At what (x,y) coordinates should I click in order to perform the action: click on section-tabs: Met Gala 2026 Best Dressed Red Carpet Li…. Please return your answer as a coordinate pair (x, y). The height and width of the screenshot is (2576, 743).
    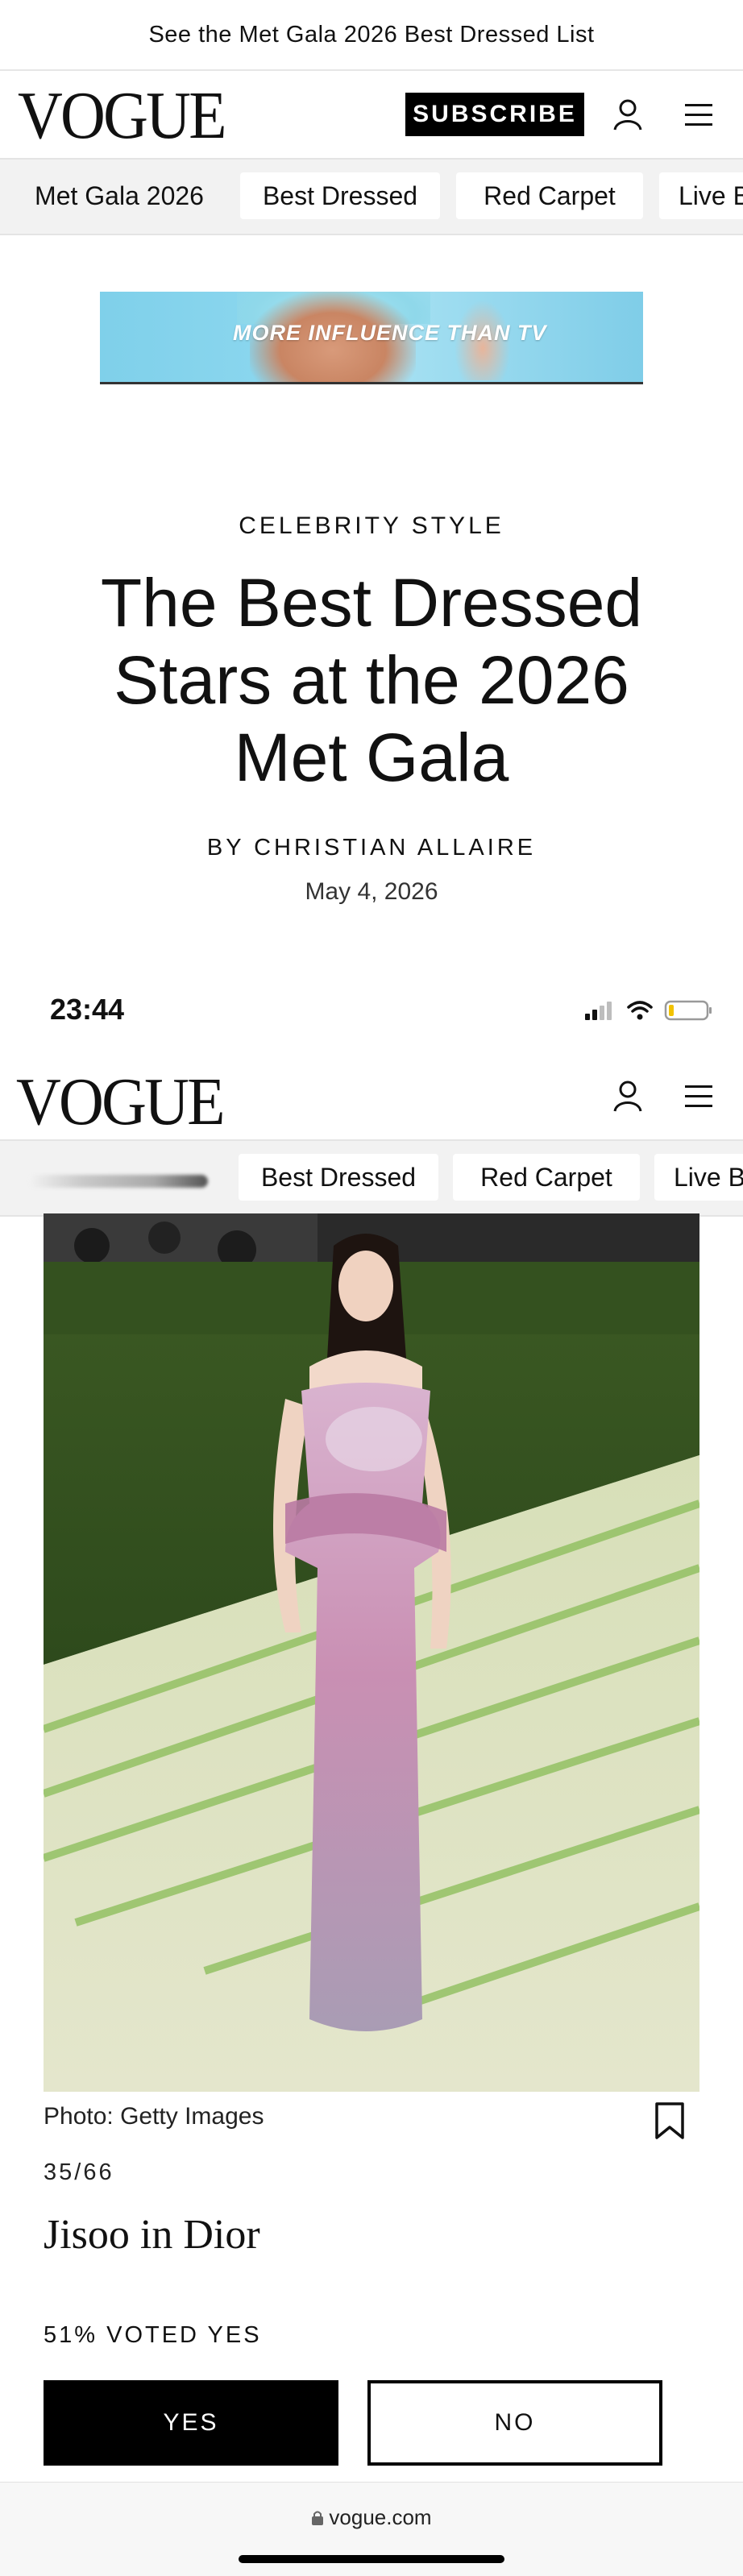
    Looking at the image, I should click on (371, 196).